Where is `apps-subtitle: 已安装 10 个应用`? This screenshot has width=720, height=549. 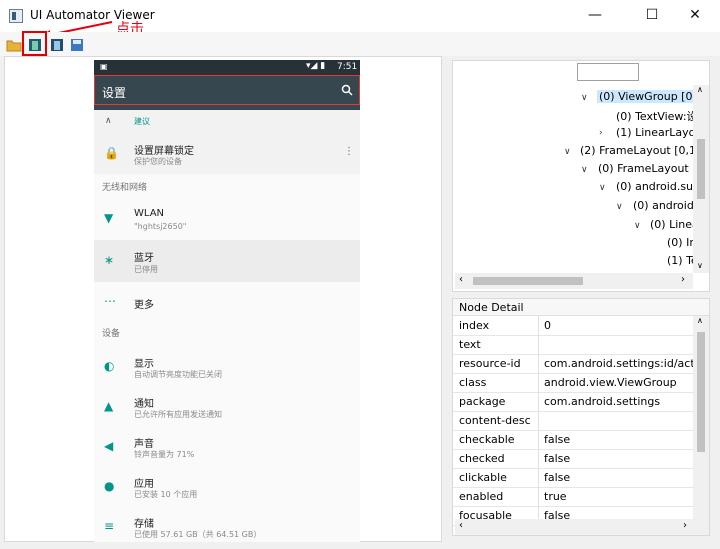
apps-subtitle: 已安装 10 个应用 is located at coordinates (166, 494).